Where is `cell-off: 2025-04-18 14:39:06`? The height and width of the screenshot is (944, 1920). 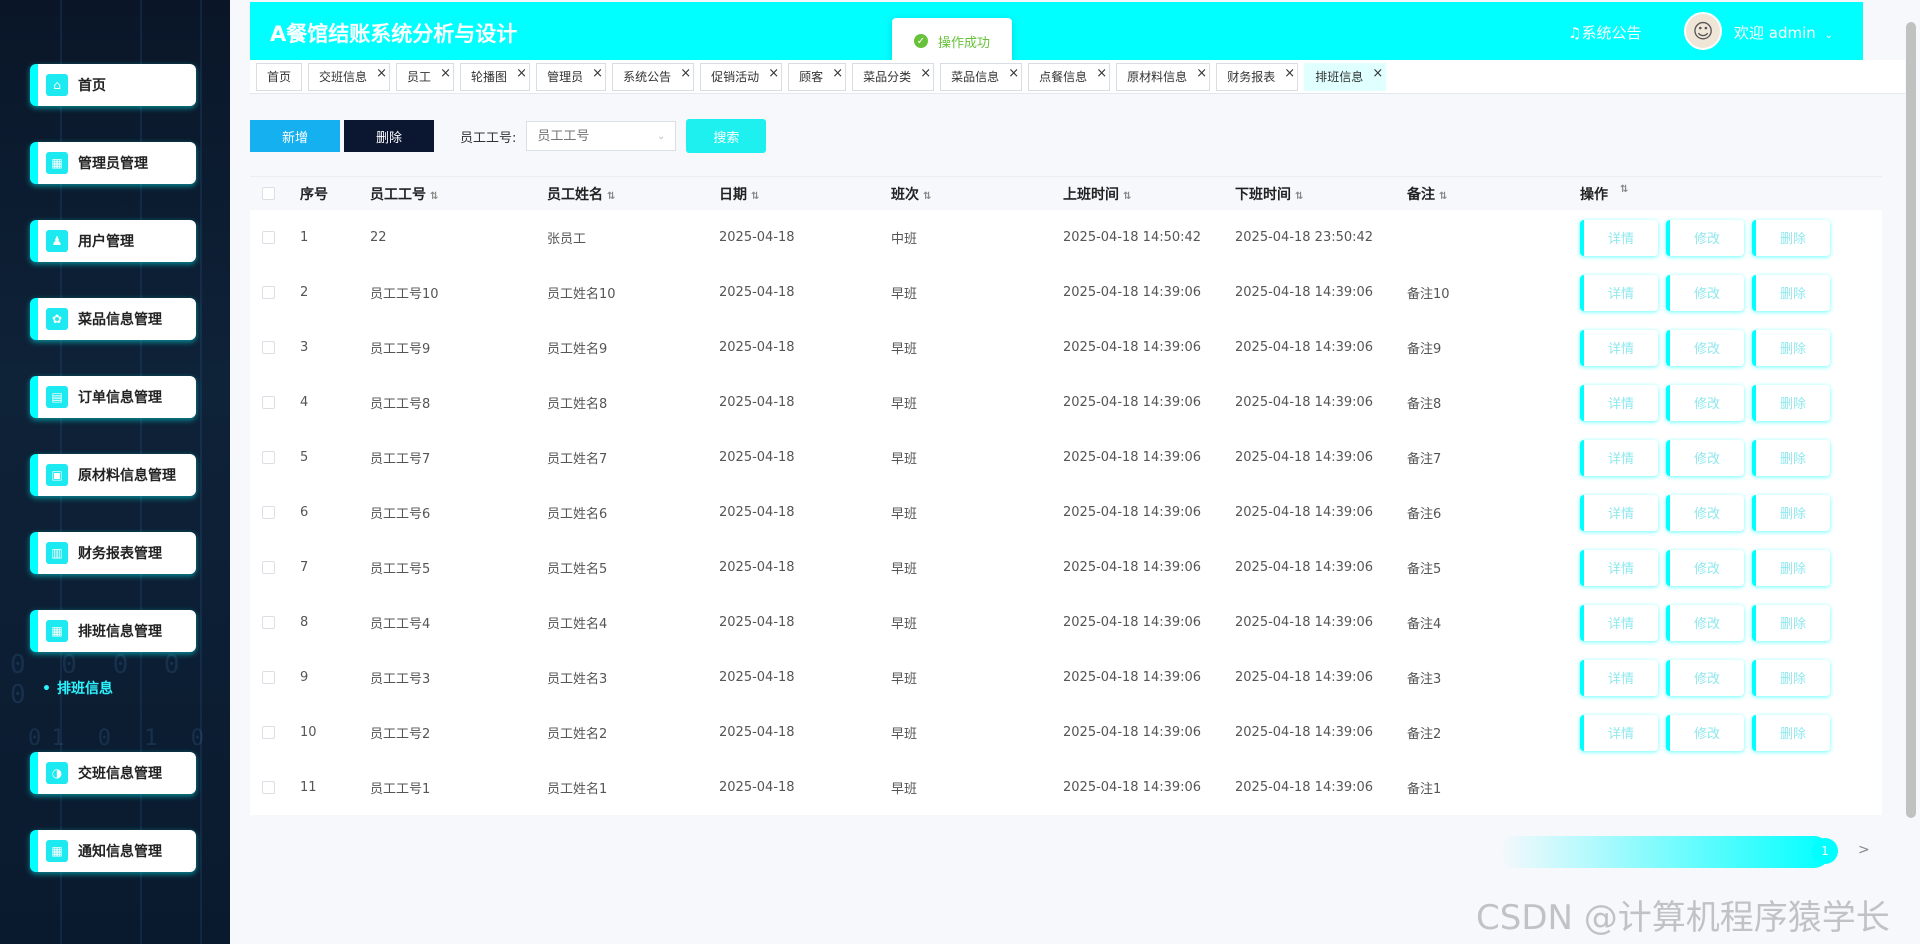
cell-off: 2025-04-18 14:39:06 is located at coordinates (1304, 457).